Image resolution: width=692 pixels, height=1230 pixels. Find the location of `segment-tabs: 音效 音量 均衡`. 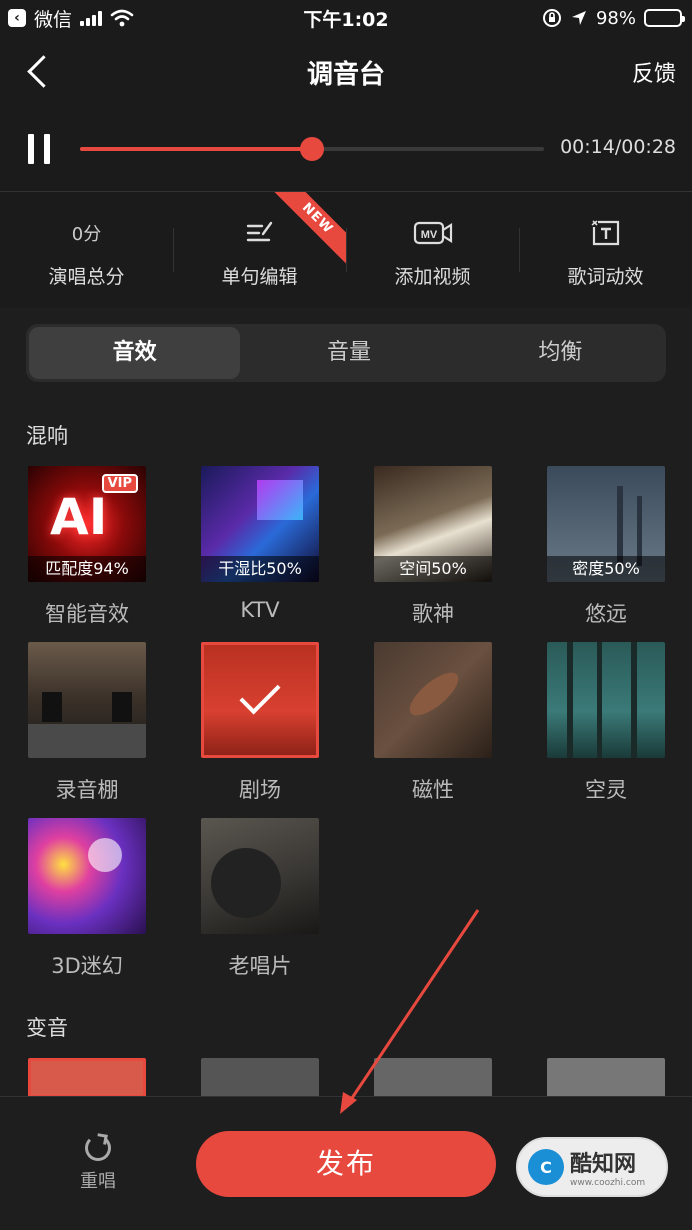

segment-tabs: 音效 音量 均衡 is located at coordinates (346, 353).